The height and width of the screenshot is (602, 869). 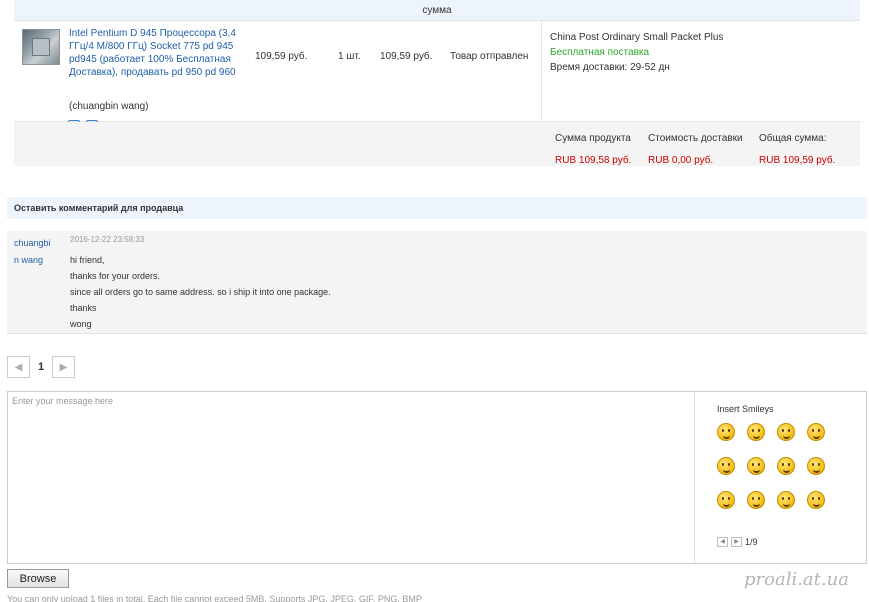 I want to click on summary-total-label: Общая сумма:, so click(x=793, y=138).